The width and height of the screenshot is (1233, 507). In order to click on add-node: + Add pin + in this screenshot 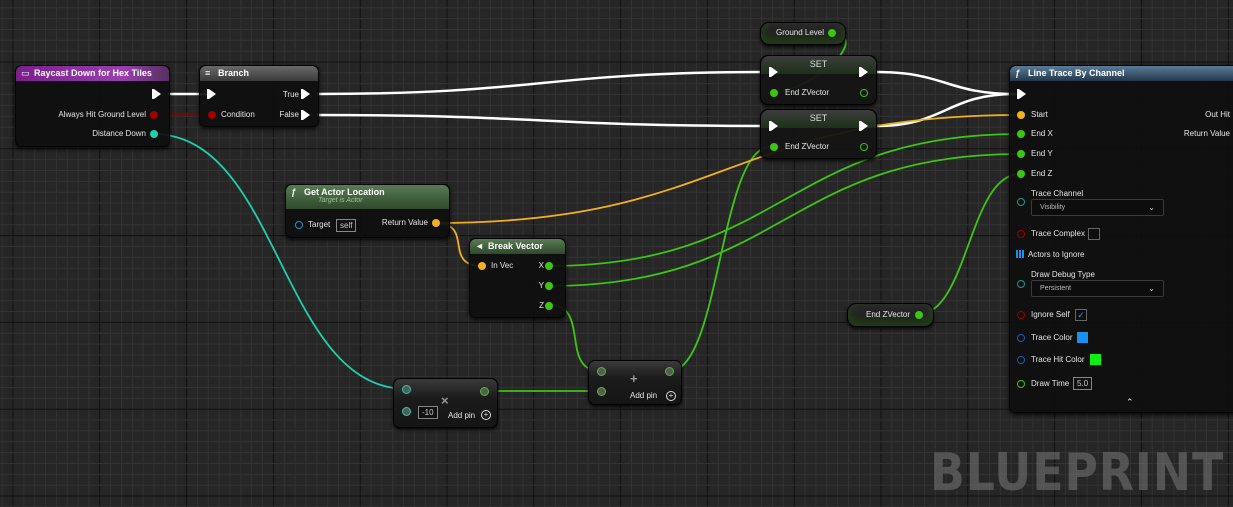, I will do `click(635, 382)`.